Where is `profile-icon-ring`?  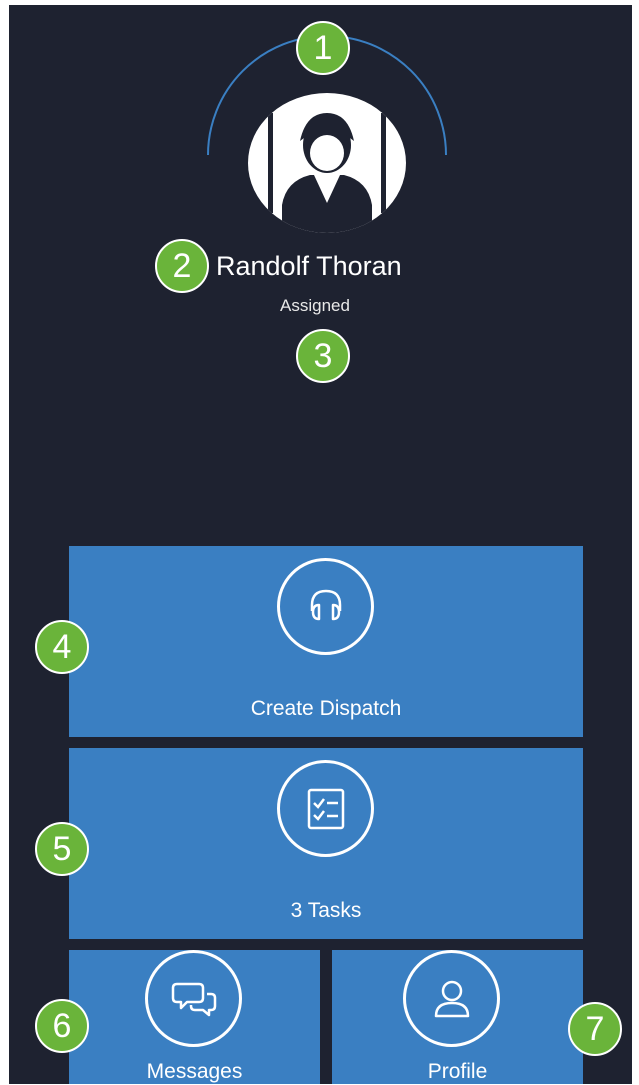 profile-icon-ring is located at coordinates (451, 998).